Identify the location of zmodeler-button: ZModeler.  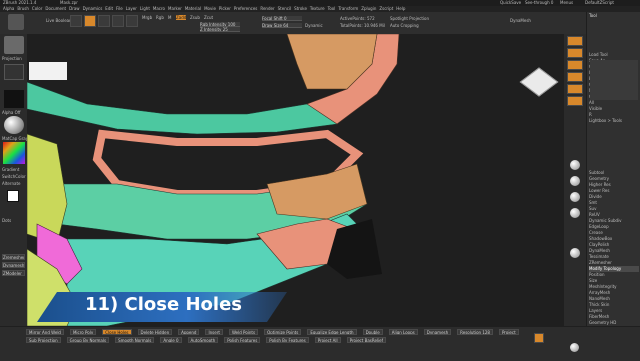
(13, 273).